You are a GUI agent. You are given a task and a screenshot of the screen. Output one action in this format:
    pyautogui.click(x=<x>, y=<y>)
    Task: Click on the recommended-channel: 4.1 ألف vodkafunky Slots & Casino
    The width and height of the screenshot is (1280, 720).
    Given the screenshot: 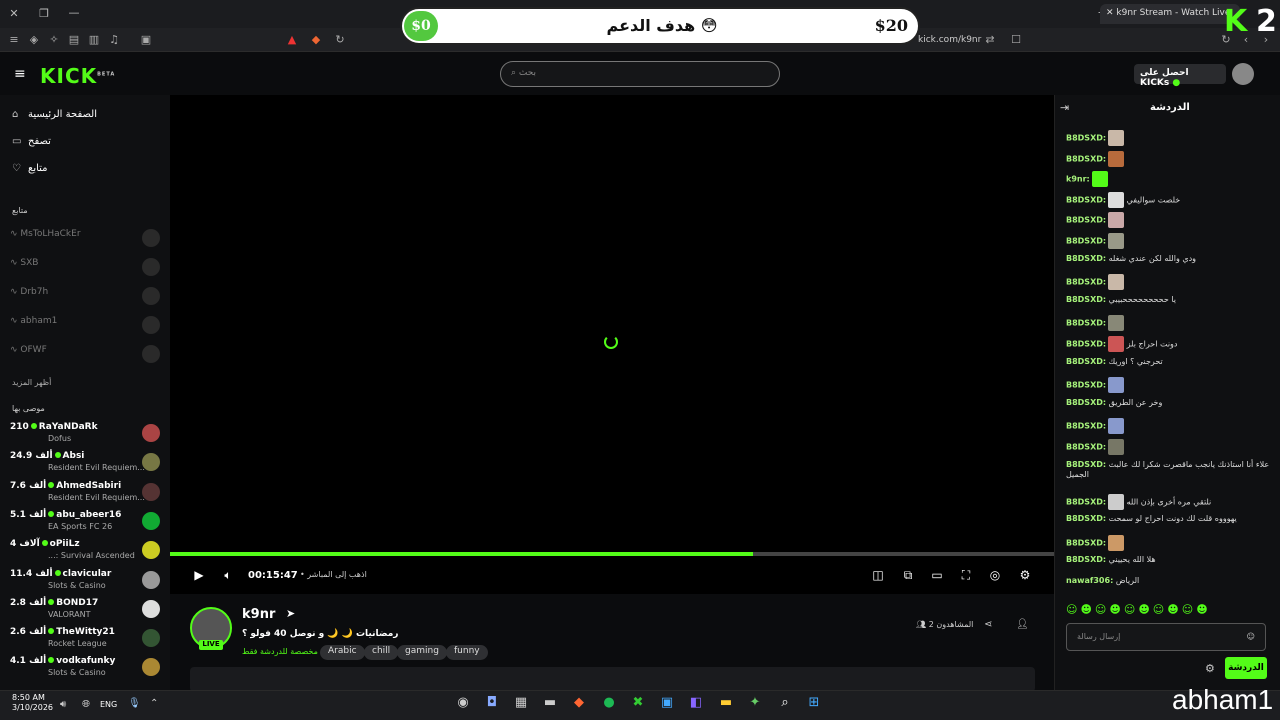 What is the action you would take?
    pyautogui.click(x=85, y=670)
    